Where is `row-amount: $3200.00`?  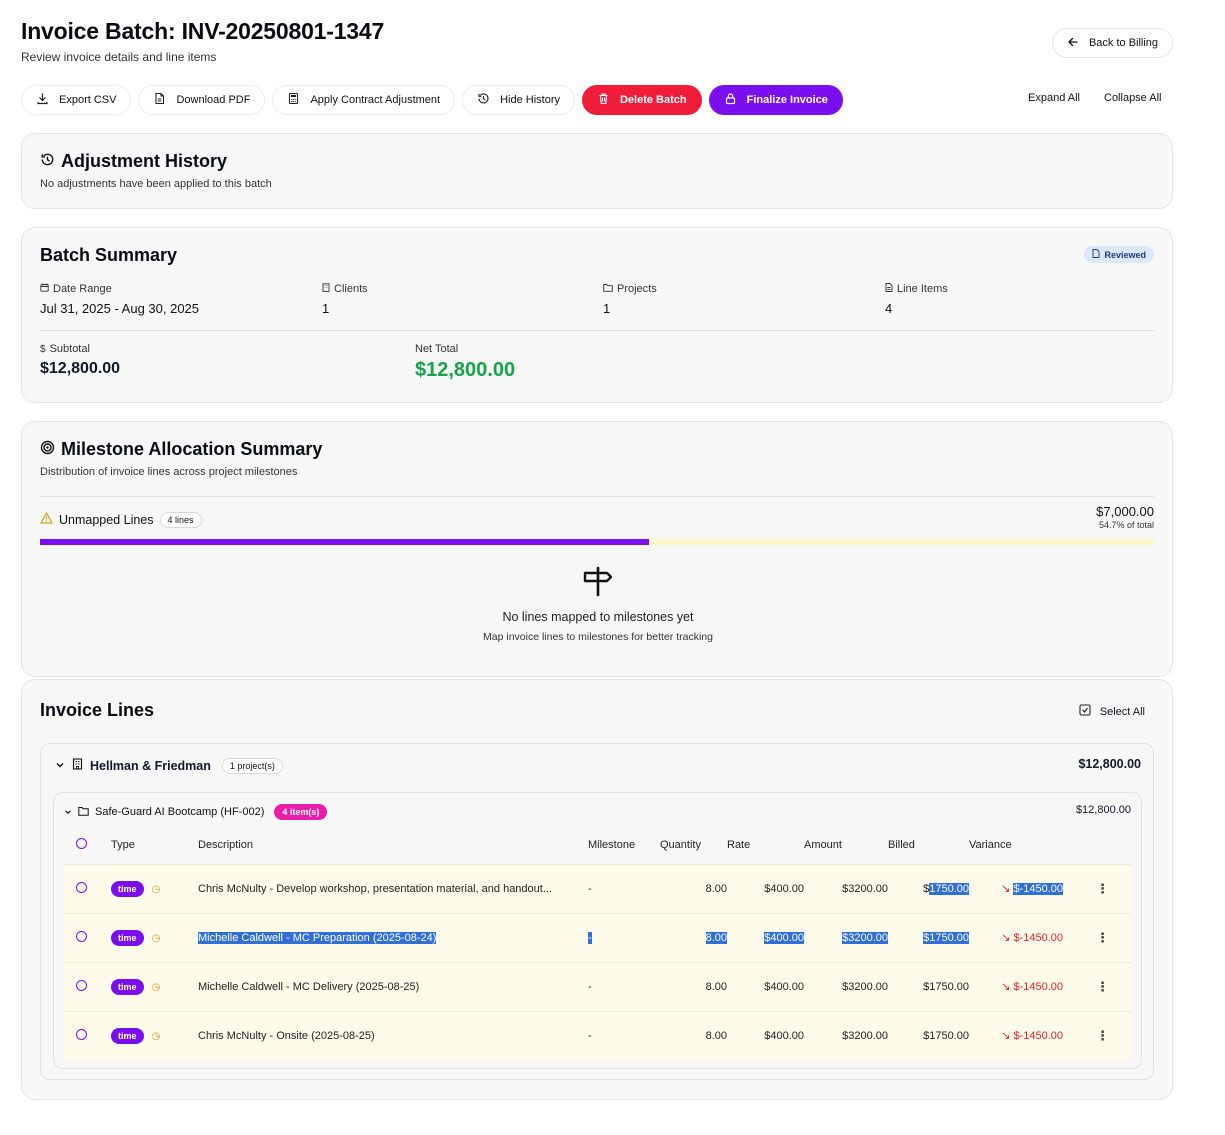
row-amount: $3200.00 is located at coordinates (846, 888).